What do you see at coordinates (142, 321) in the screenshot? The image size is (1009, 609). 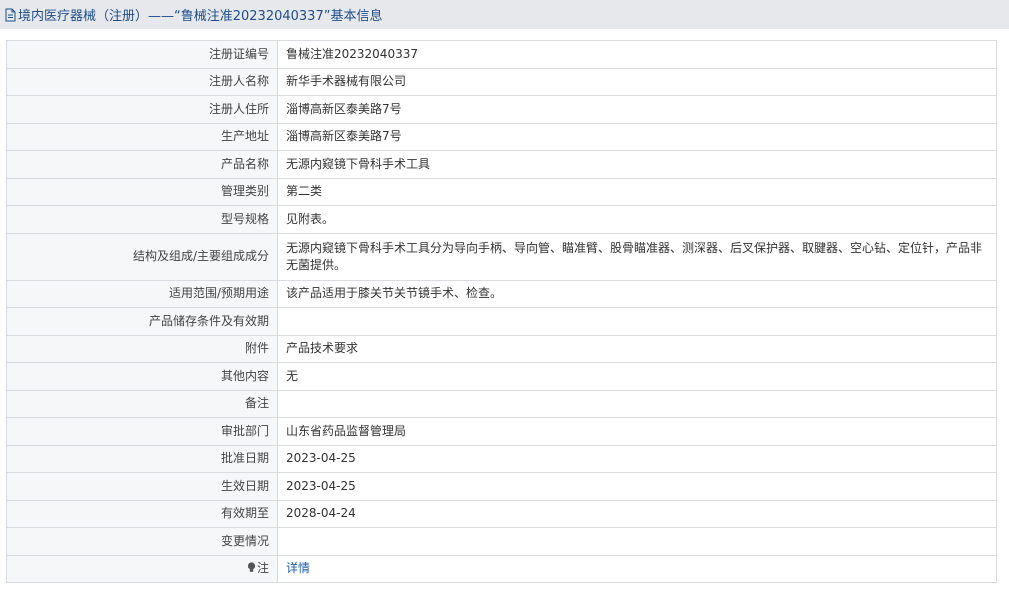 I see `row-label: 产品储存条件及有效期` at bounding box center [142, 321].